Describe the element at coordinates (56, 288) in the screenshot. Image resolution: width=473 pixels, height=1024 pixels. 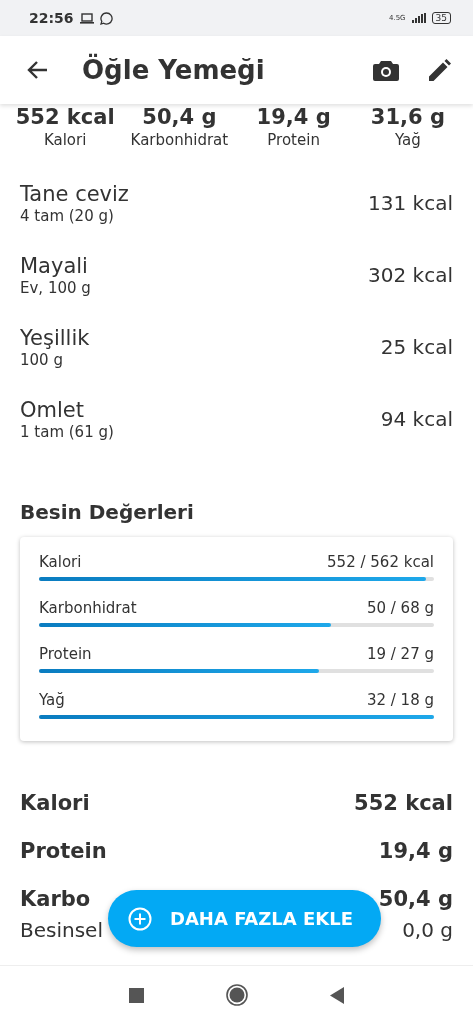
I see `food-portion: Ev, 100 g` at that location.